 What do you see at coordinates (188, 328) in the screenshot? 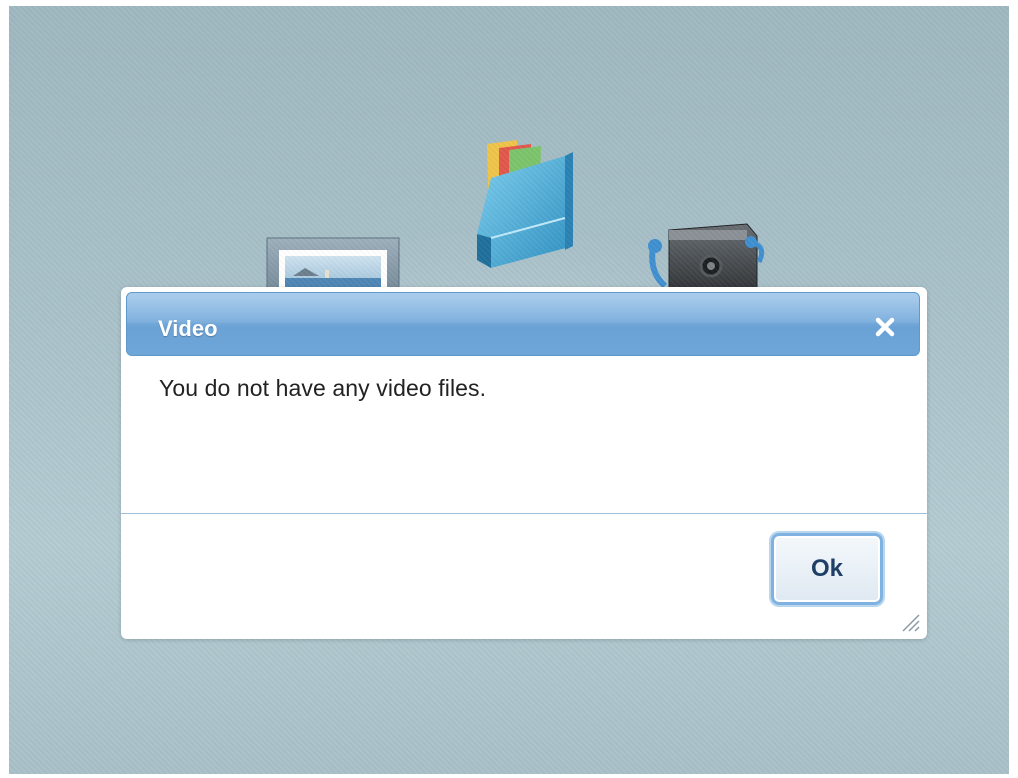
I see `dialog-title: Video` at bounding box center [188, 328].